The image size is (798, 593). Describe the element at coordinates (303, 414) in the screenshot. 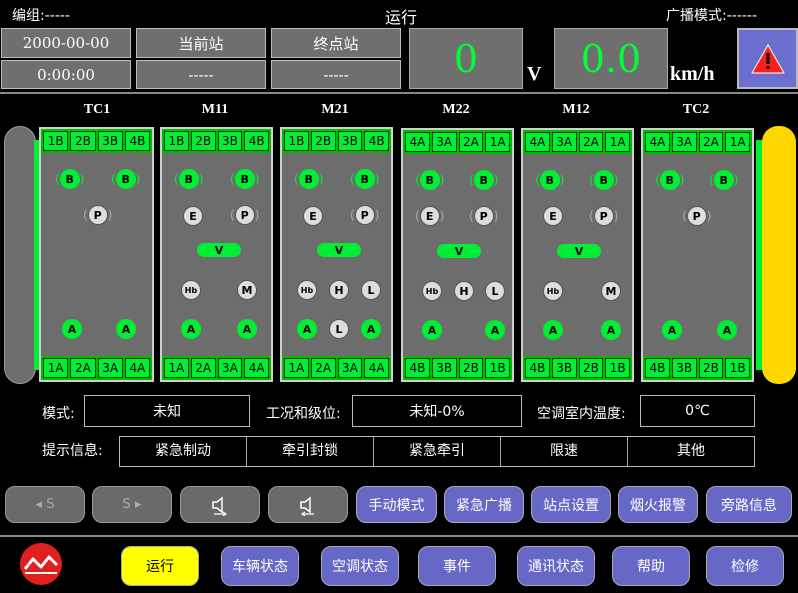

I see `condition-label: 工况和级位:` at that location.